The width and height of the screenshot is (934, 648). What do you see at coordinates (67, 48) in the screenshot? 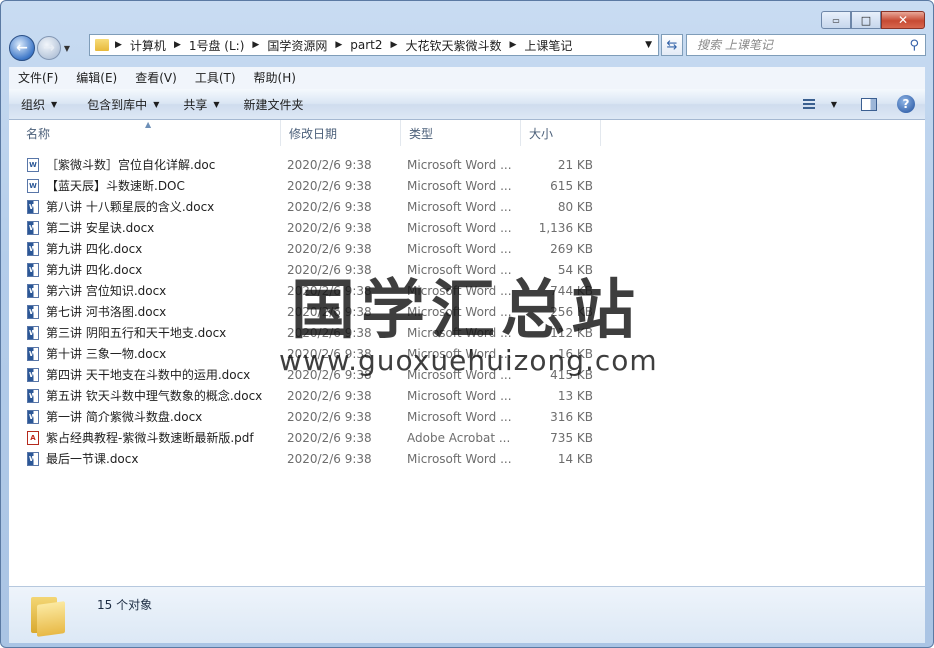
I see `recent-pages-dropdown: ▼` at bounding box center [67, 48].